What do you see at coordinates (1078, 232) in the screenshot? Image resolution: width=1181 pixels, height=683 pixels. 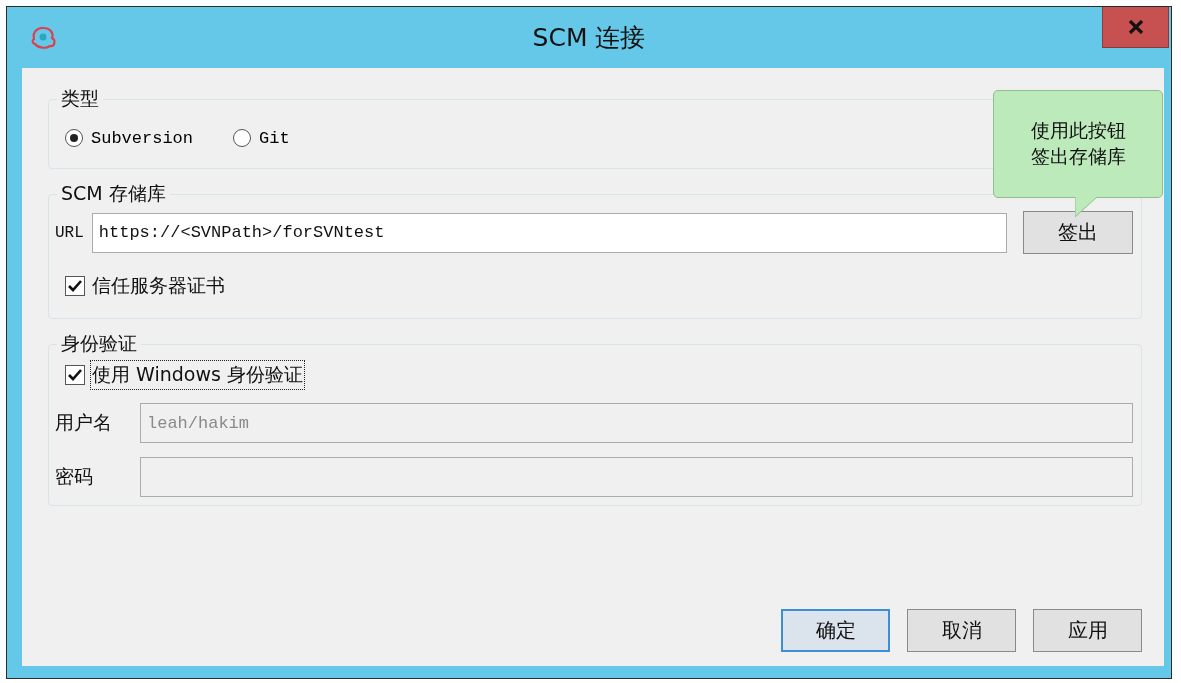 I see `checkout-button: 签出` at bounding box center [1078, 232].